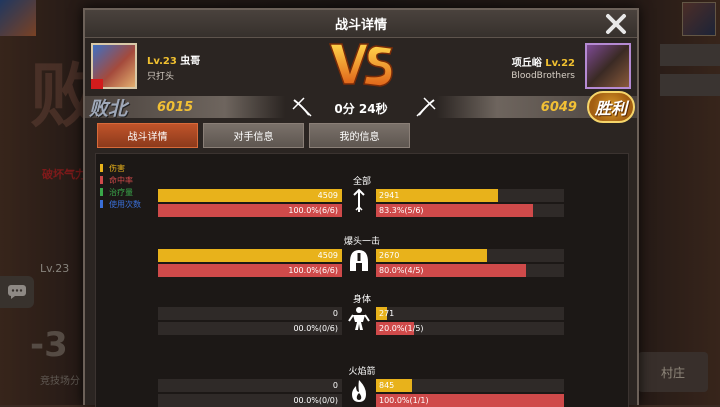 This screenshot has height=407, width=720. I want to click on stat-title: 火焰箭, so click(362, 372).